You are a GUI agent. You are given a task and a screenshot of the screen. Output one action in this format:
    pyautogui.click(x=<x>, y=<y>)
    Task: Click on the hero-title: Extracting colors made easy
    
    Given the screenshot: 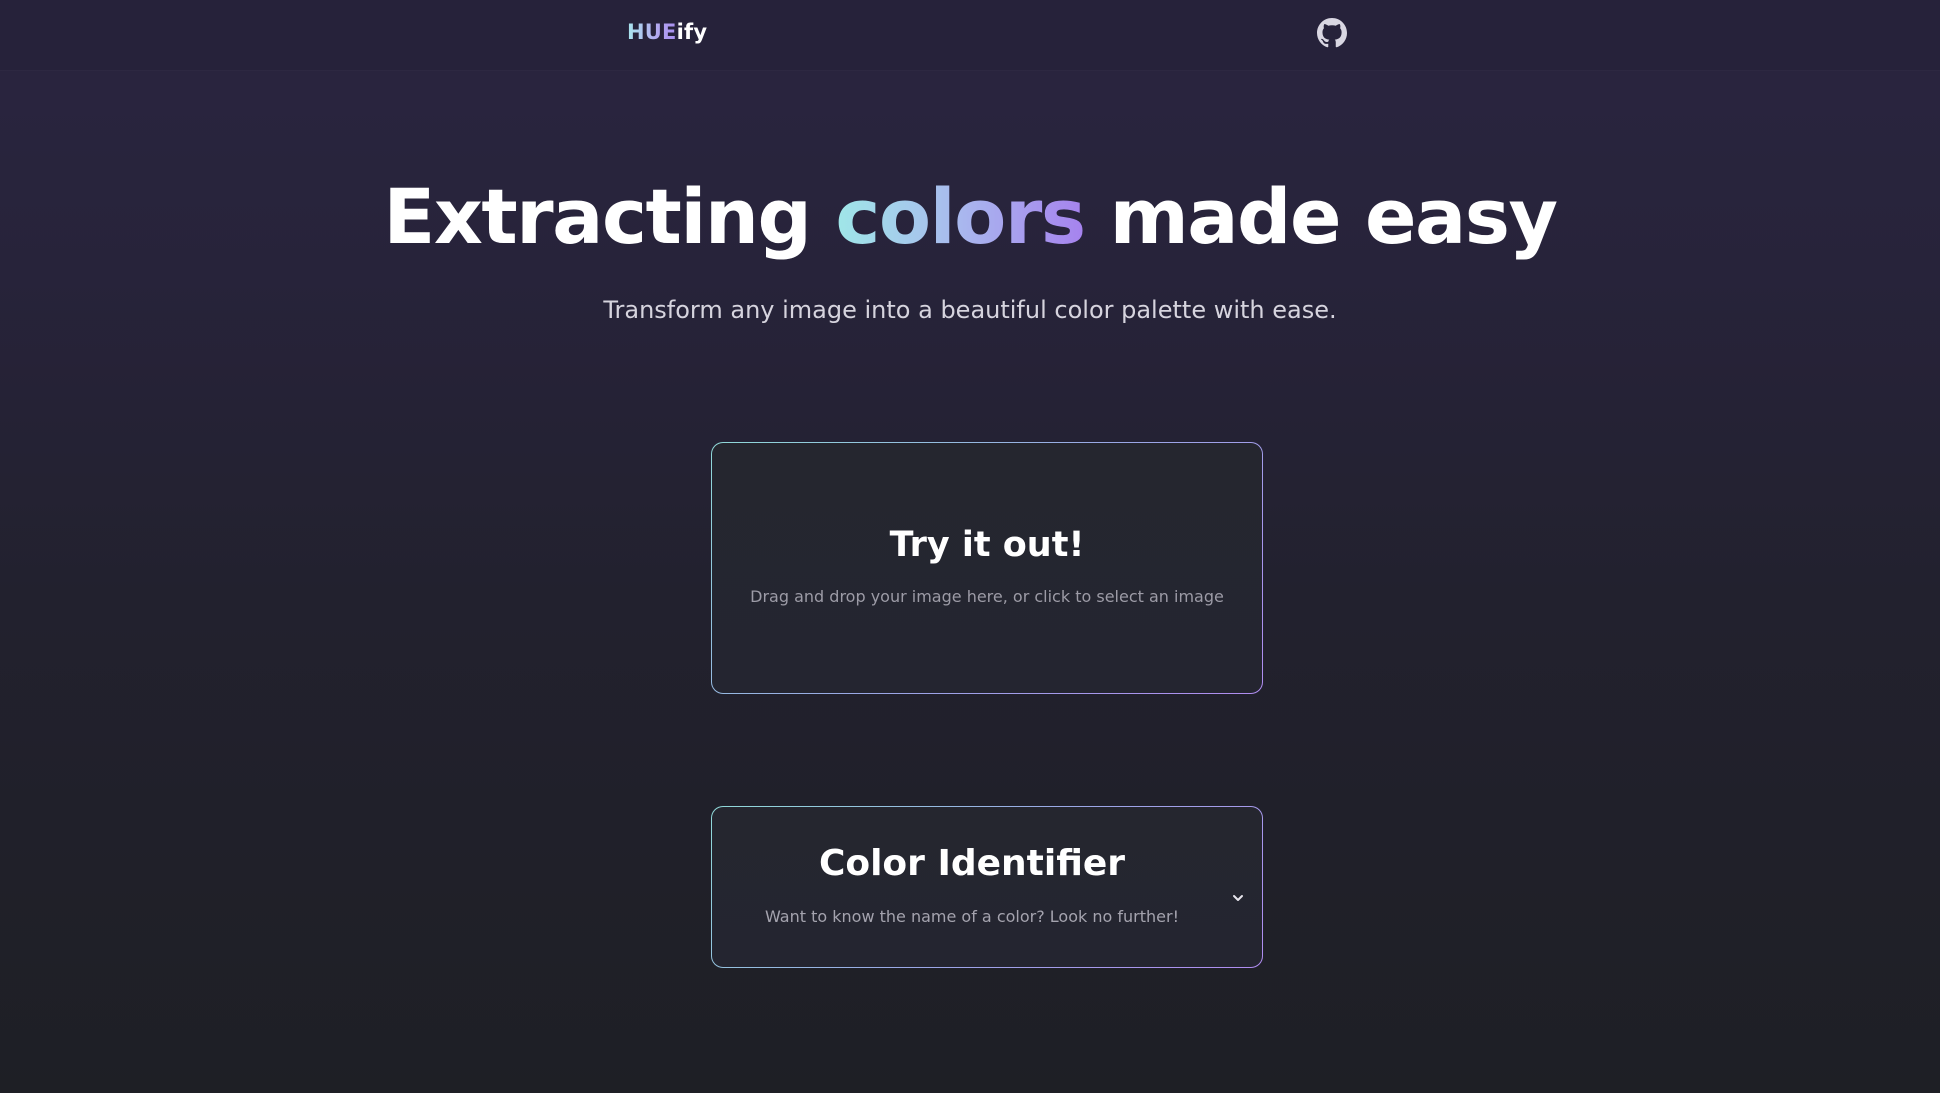 What is the action you would take?
    pyautogui.click(x=970, y=217)
    